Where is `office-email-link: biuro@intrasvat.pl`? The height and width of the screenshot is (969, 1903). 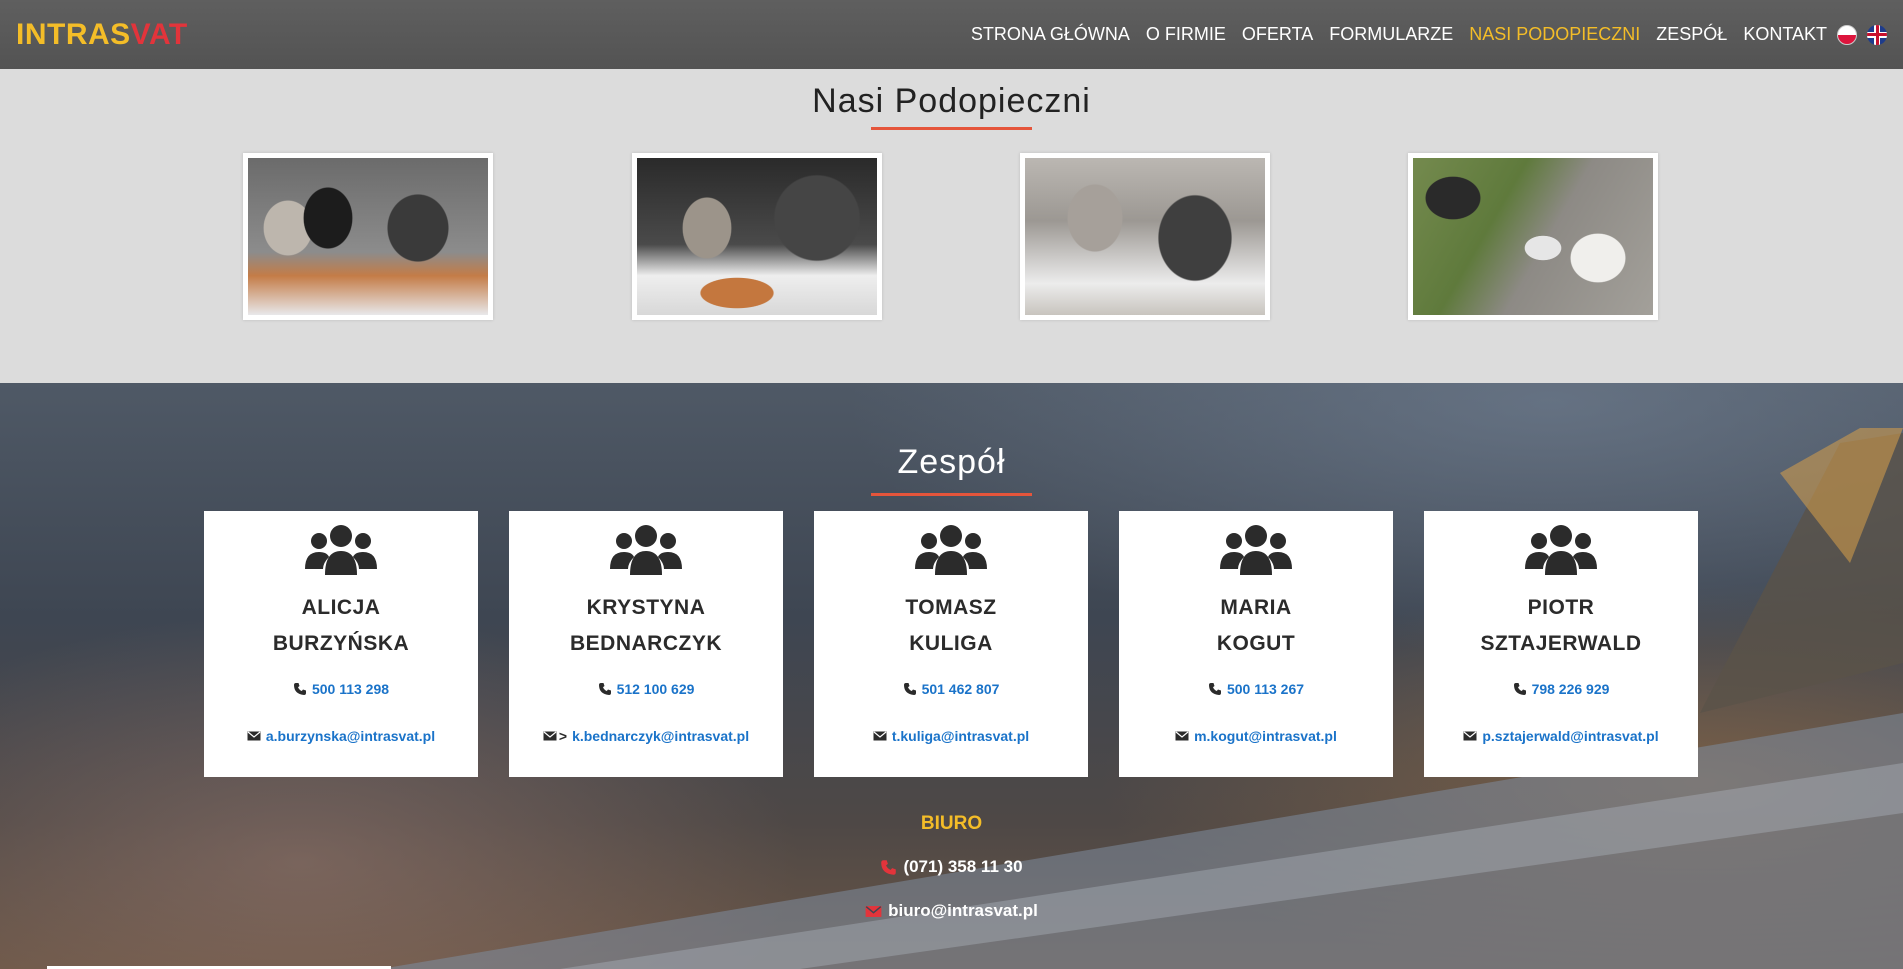
office-email-link: biuro@intrasvat.pl is located at coordinates (951, 911).